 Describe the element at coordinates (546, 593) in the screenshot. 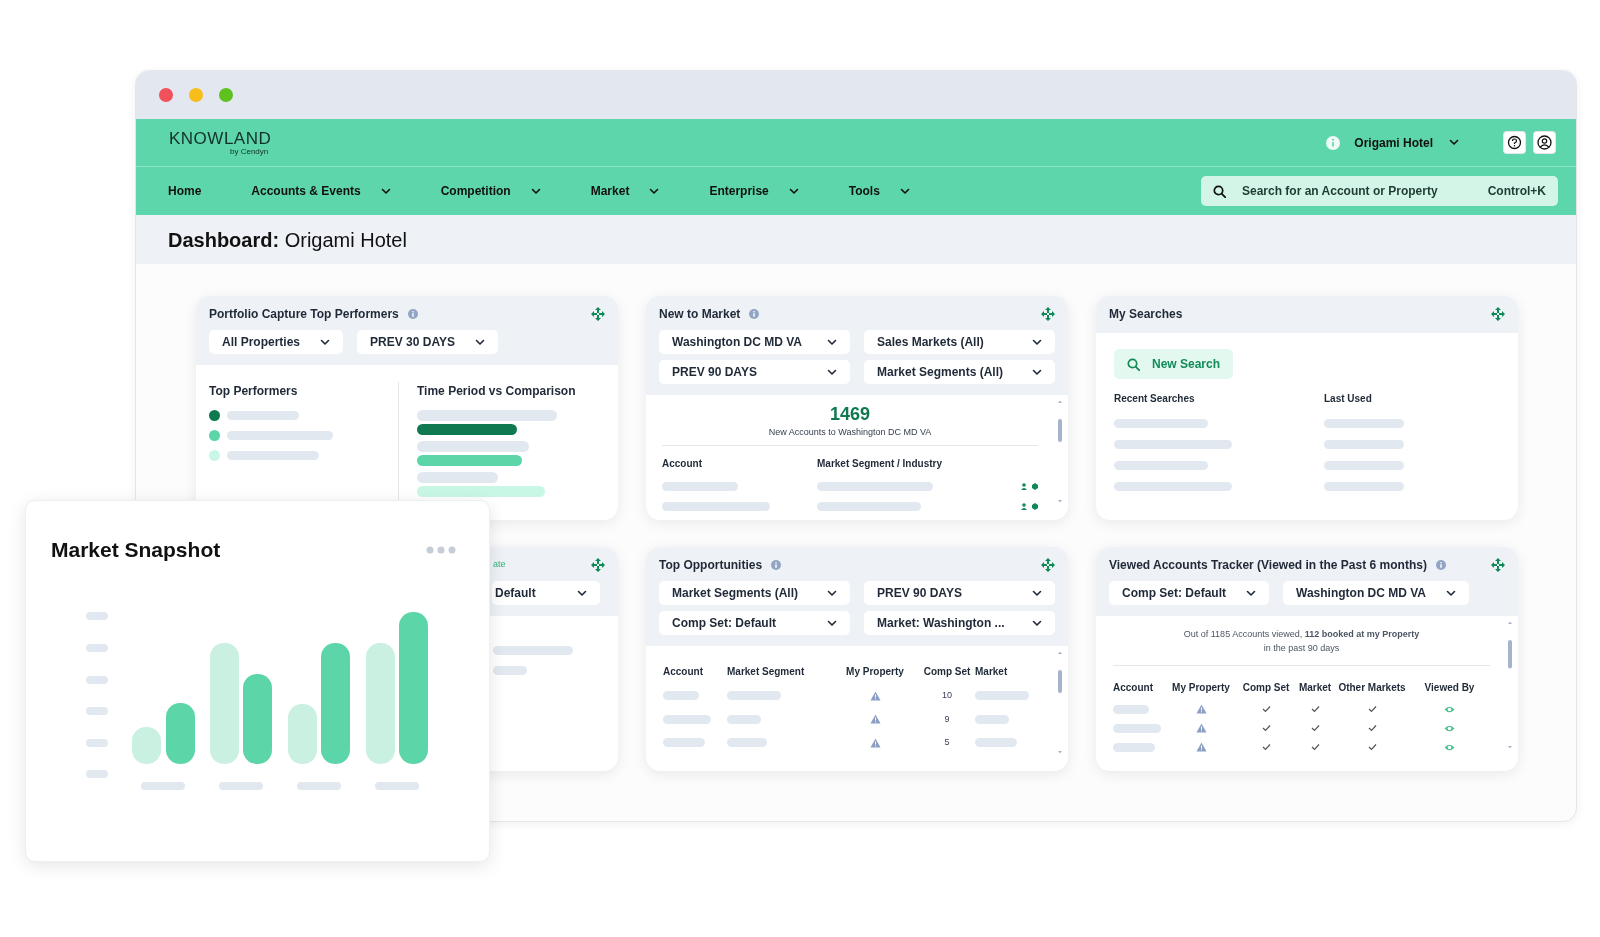

I see `dropdown: Default` at that location.